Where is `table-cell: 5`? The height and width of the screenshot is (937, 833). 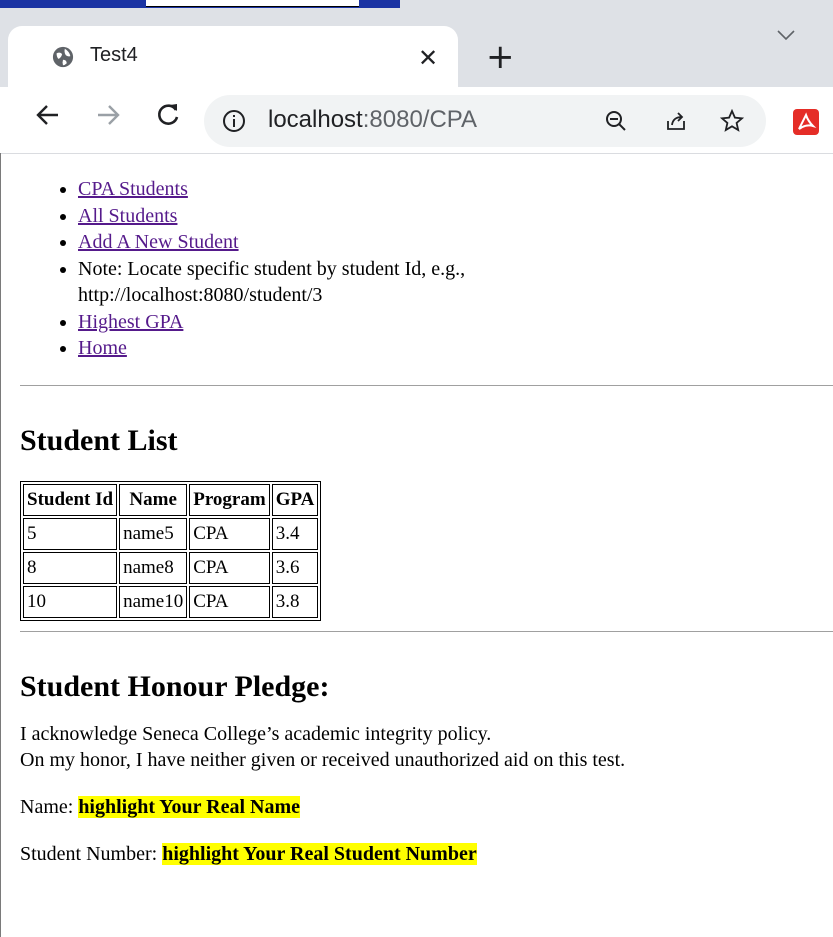 table-cell: 5 is located at coordinates (70, 533).